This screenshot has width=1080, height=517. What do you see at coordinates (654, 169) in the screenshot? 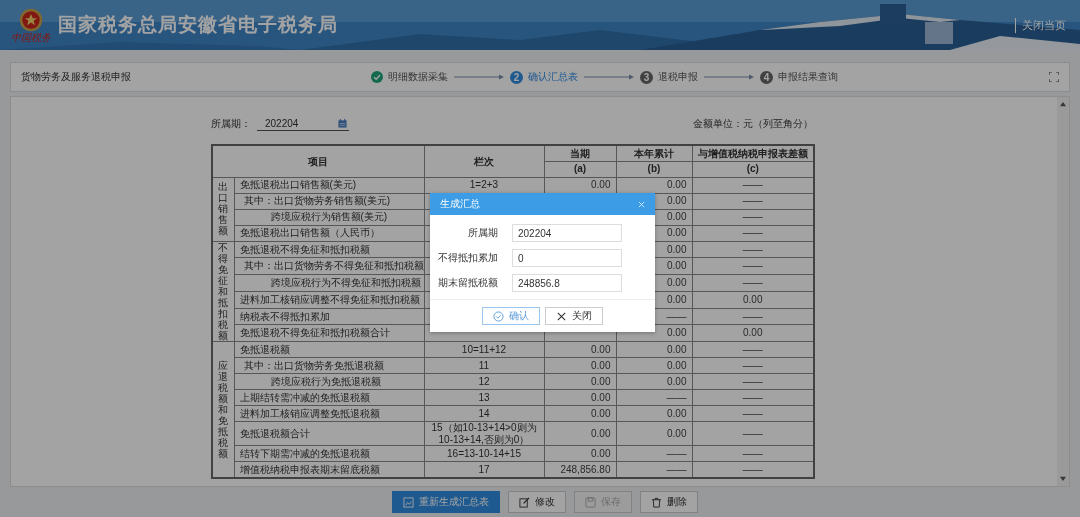
I see `column-header: (b)` at bounding box center [654, 169].